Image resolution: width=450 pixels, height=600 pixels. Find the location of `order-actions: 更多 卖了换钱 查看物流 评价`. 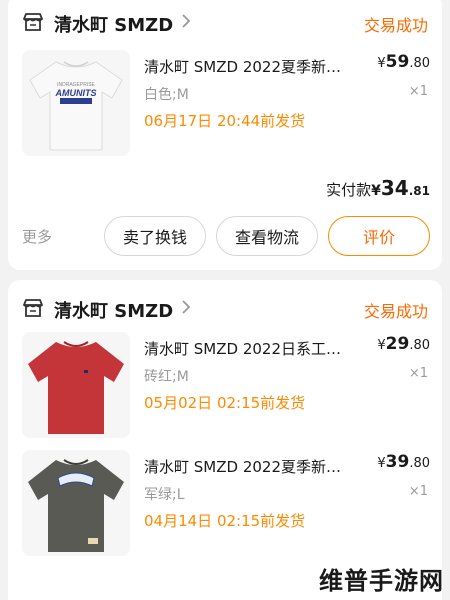

order-actions: 更多 卖了换钱 查看物流 评价 is located at coordinates (225, 236).